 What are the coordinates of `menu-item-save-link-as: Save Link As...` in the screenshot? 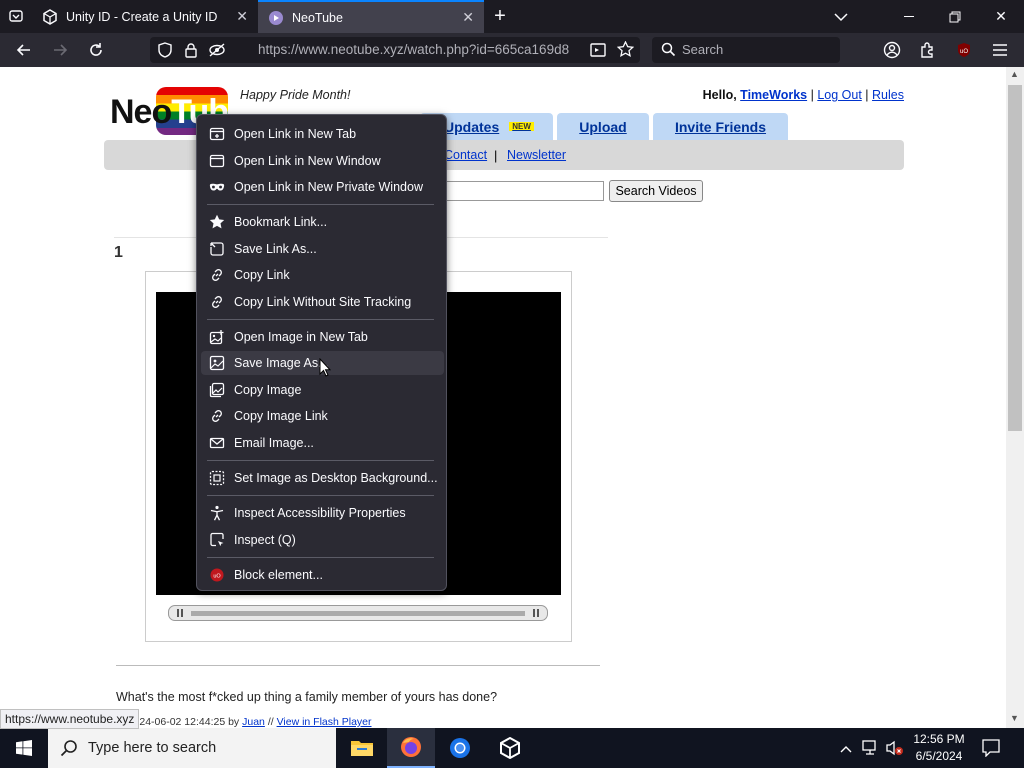 It's located at (322, 249).